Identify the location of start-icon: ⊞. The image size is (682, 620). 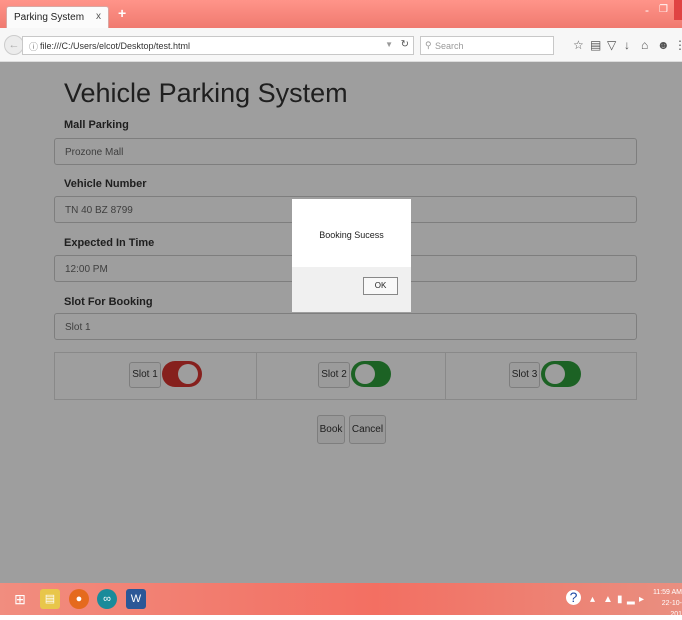
(20, 599).